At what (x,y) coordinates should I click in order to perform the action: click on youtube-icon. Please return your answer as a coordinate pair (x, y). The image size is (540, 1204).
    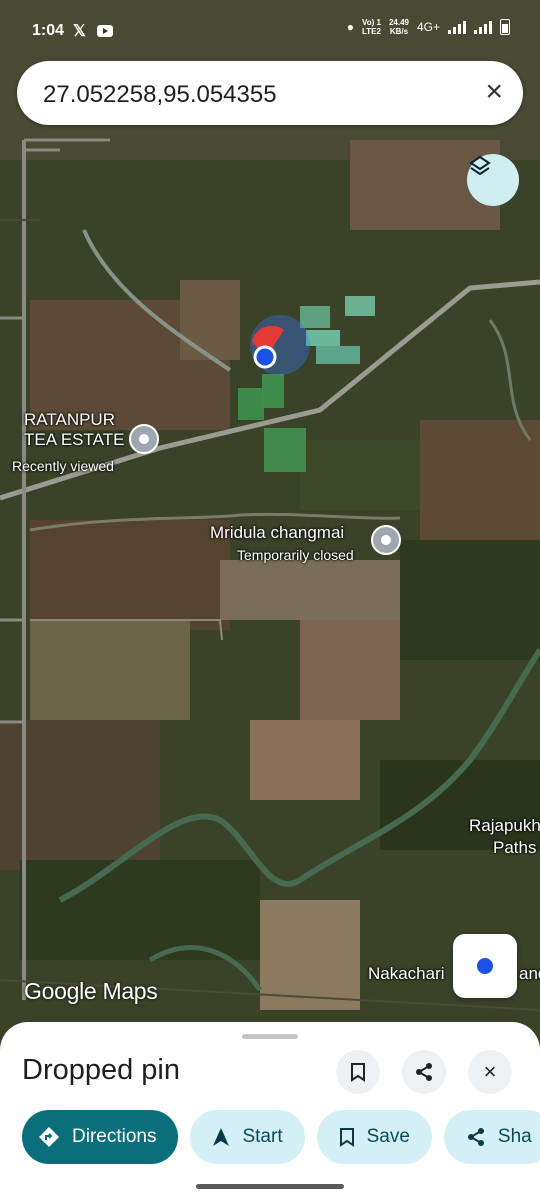
    Looking at the image, I should click on (105, 31).